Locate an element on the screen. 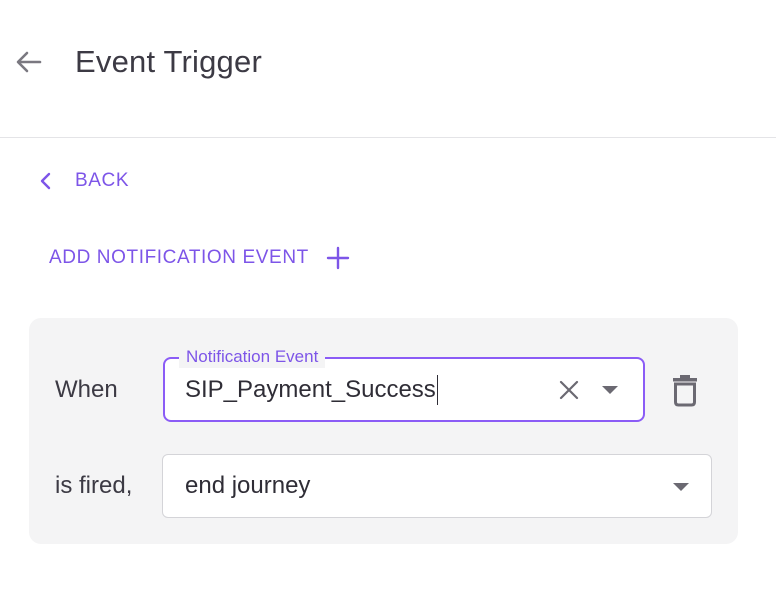 This screenshot has width=776, height=610. journey-action-value: end journey is located at coordinates (248, 485).